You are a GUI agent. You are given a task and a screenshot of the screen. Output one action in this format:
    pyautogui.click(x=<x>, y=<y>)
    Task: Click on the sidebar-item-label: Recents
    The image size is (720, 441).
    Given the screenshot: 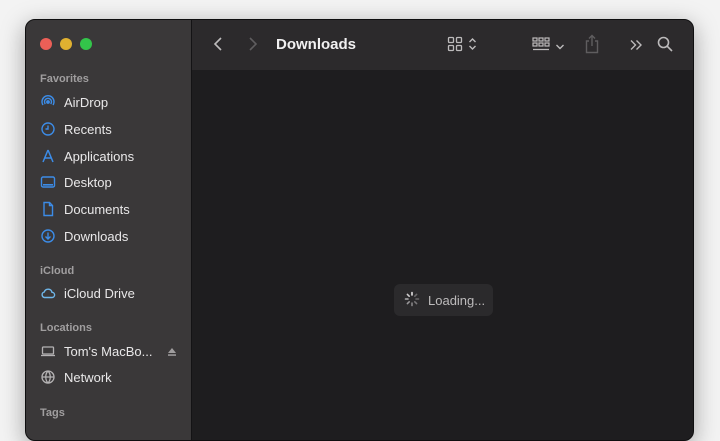 What is the action you would take?
    pyautogui.click(x=88, y=129)
    